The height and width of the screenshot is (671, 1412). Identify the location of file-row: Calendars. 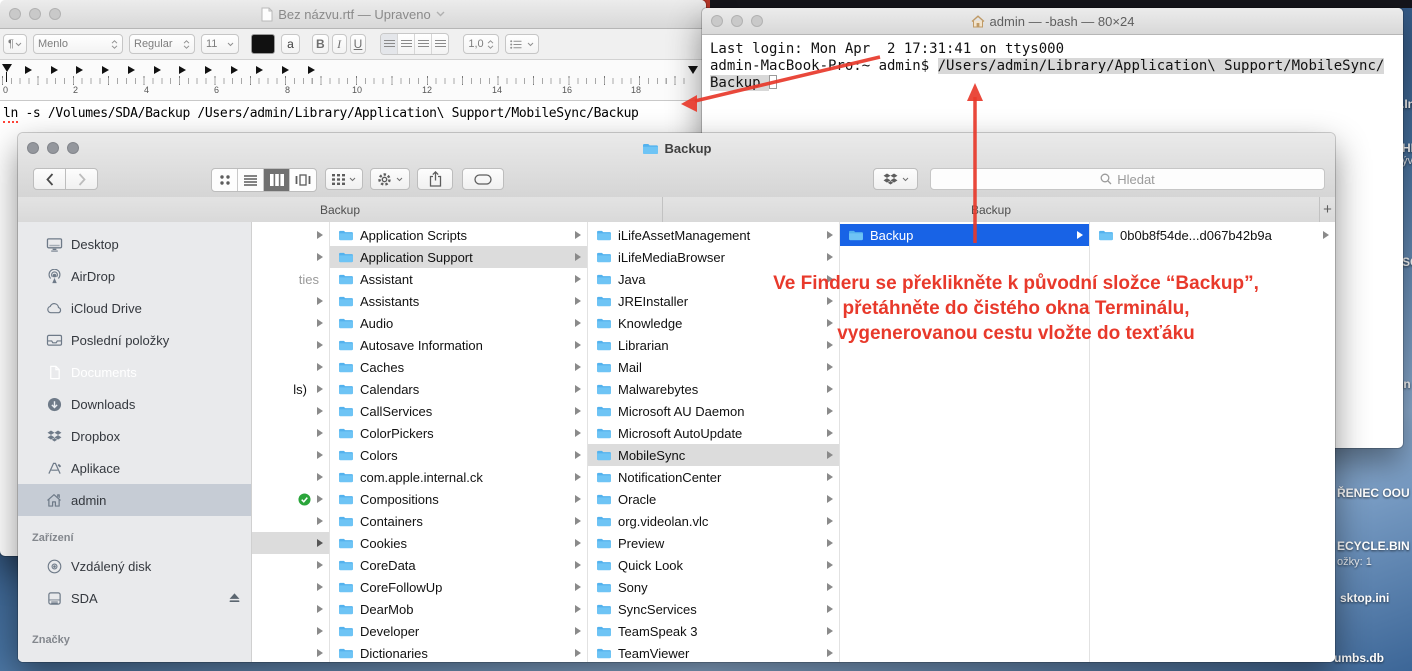
(458, 389).